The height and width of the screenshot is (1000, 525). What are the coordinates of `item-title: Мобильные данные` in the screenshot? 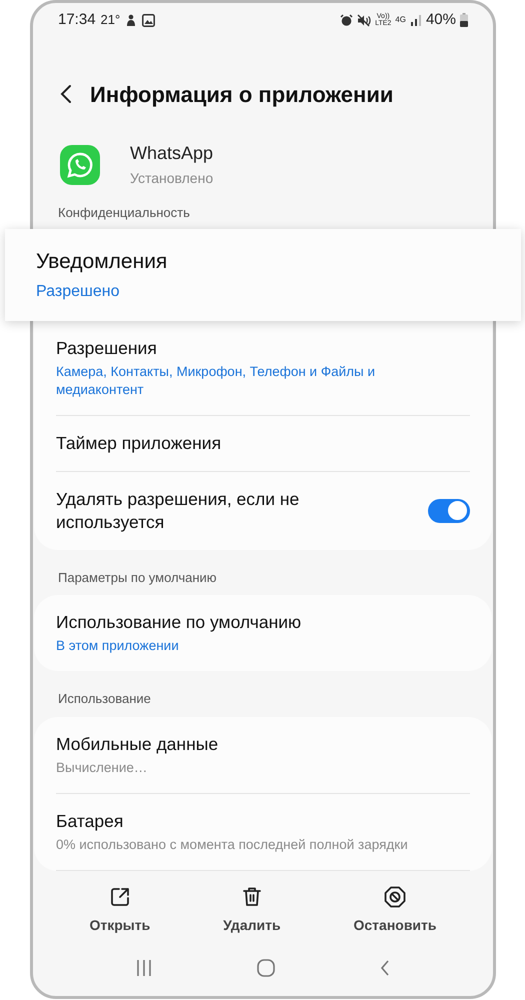 It's located at (138, 744).